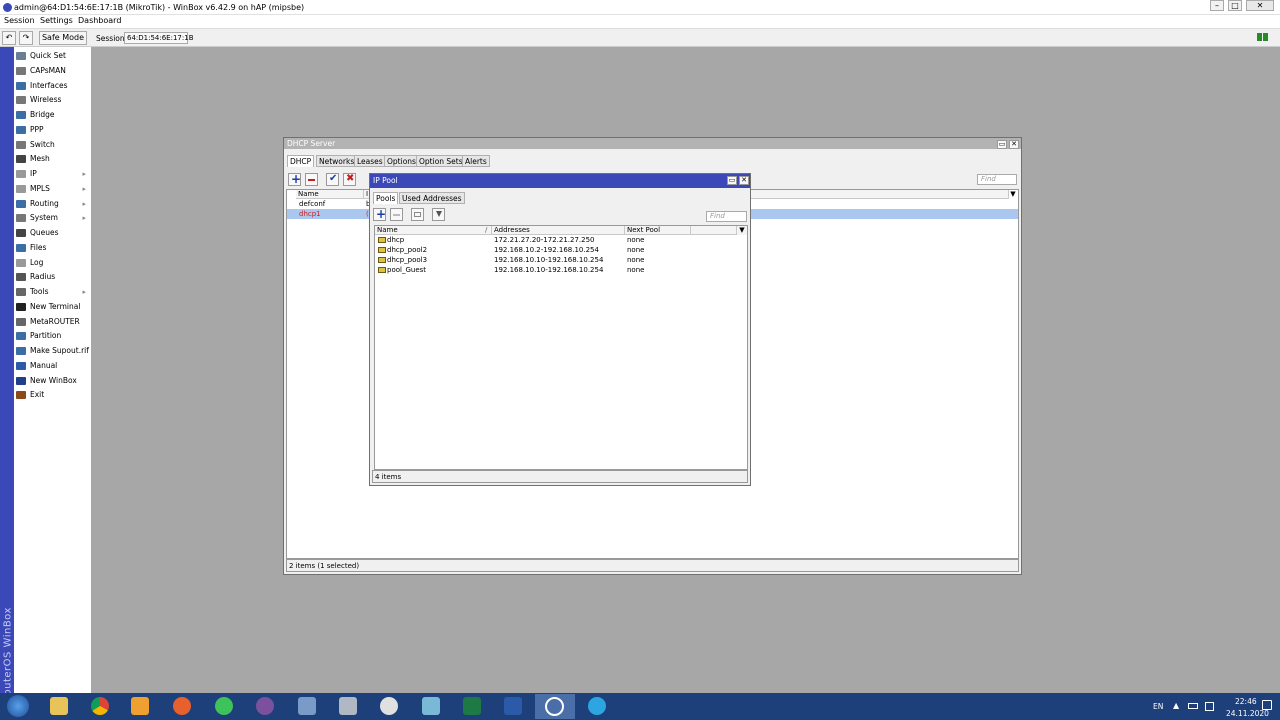  I want to click on pool-col-name: Name, so click(433, 230).